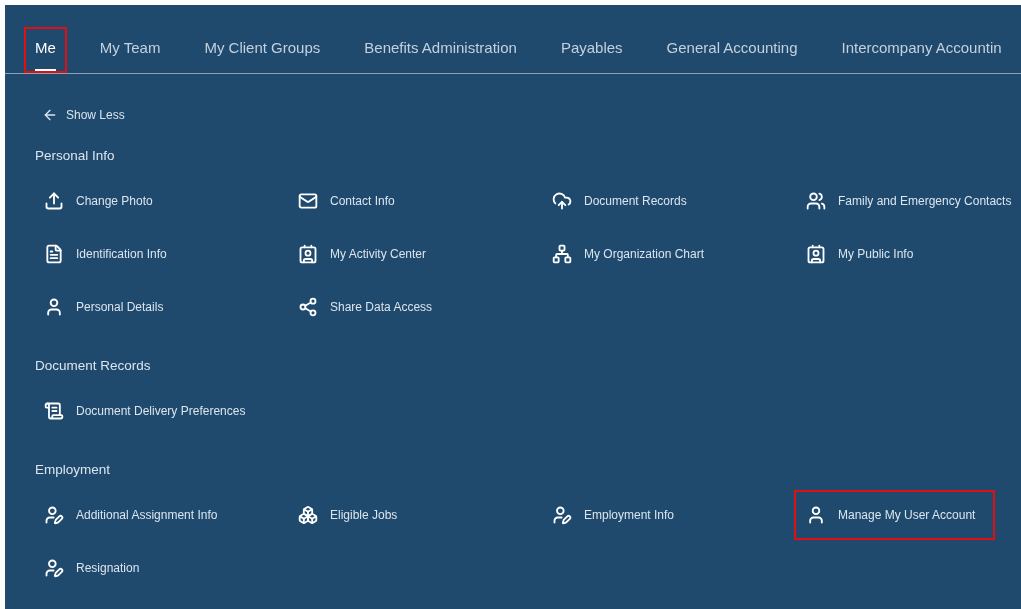 The height and width of the screenshot is (609, 1021). I want to click on menu-item: Document Delivery Preferences, so click(149, 411).